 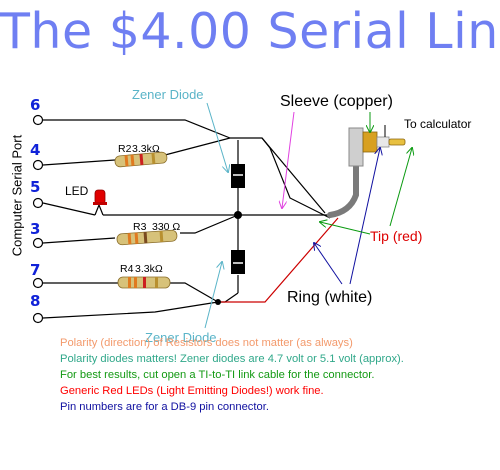 What do you see at coordinates (35, 187) in the screenshot?
I see `pin-number-5: 5` at bounding box center [35, 187].